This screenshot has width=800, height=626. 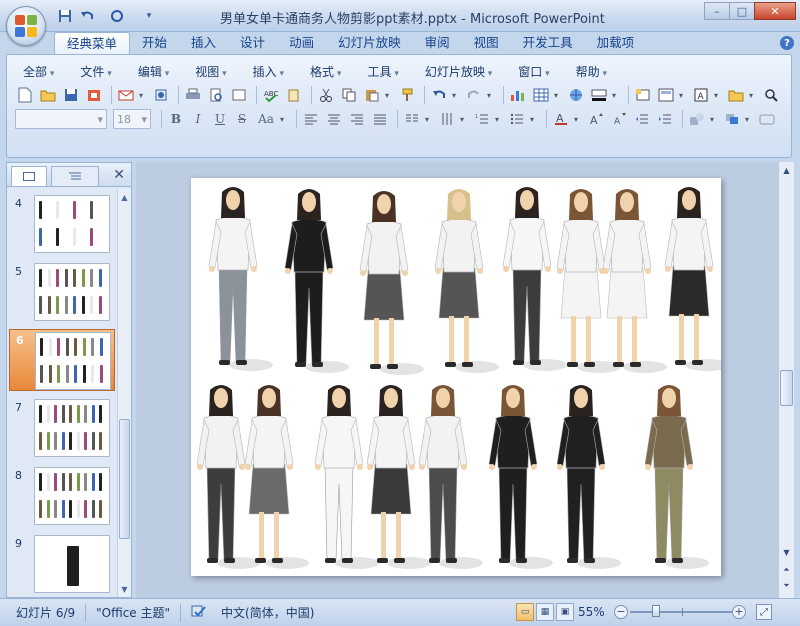 I want to click on table-dropdown-icon: ▾, so click(x=558, y=95).